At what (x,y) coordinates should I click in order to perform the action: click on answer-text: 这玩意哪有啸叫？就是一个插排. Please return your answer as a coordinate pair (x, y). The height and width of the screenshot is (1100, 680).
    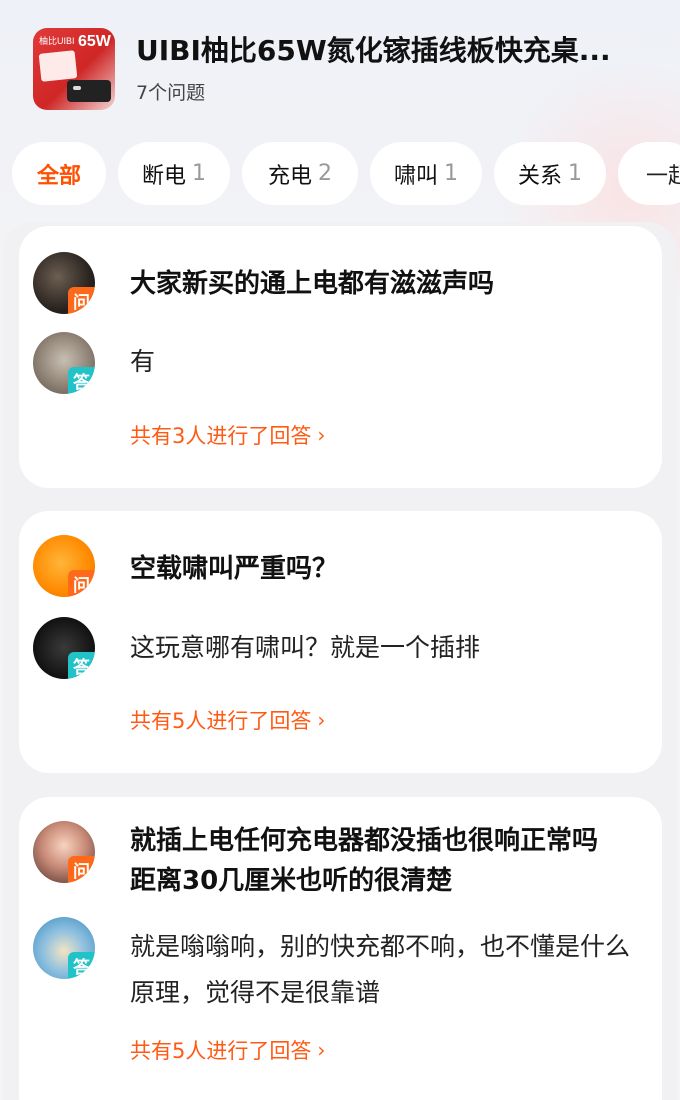
    Looking at the image, I should click on (305, 647).